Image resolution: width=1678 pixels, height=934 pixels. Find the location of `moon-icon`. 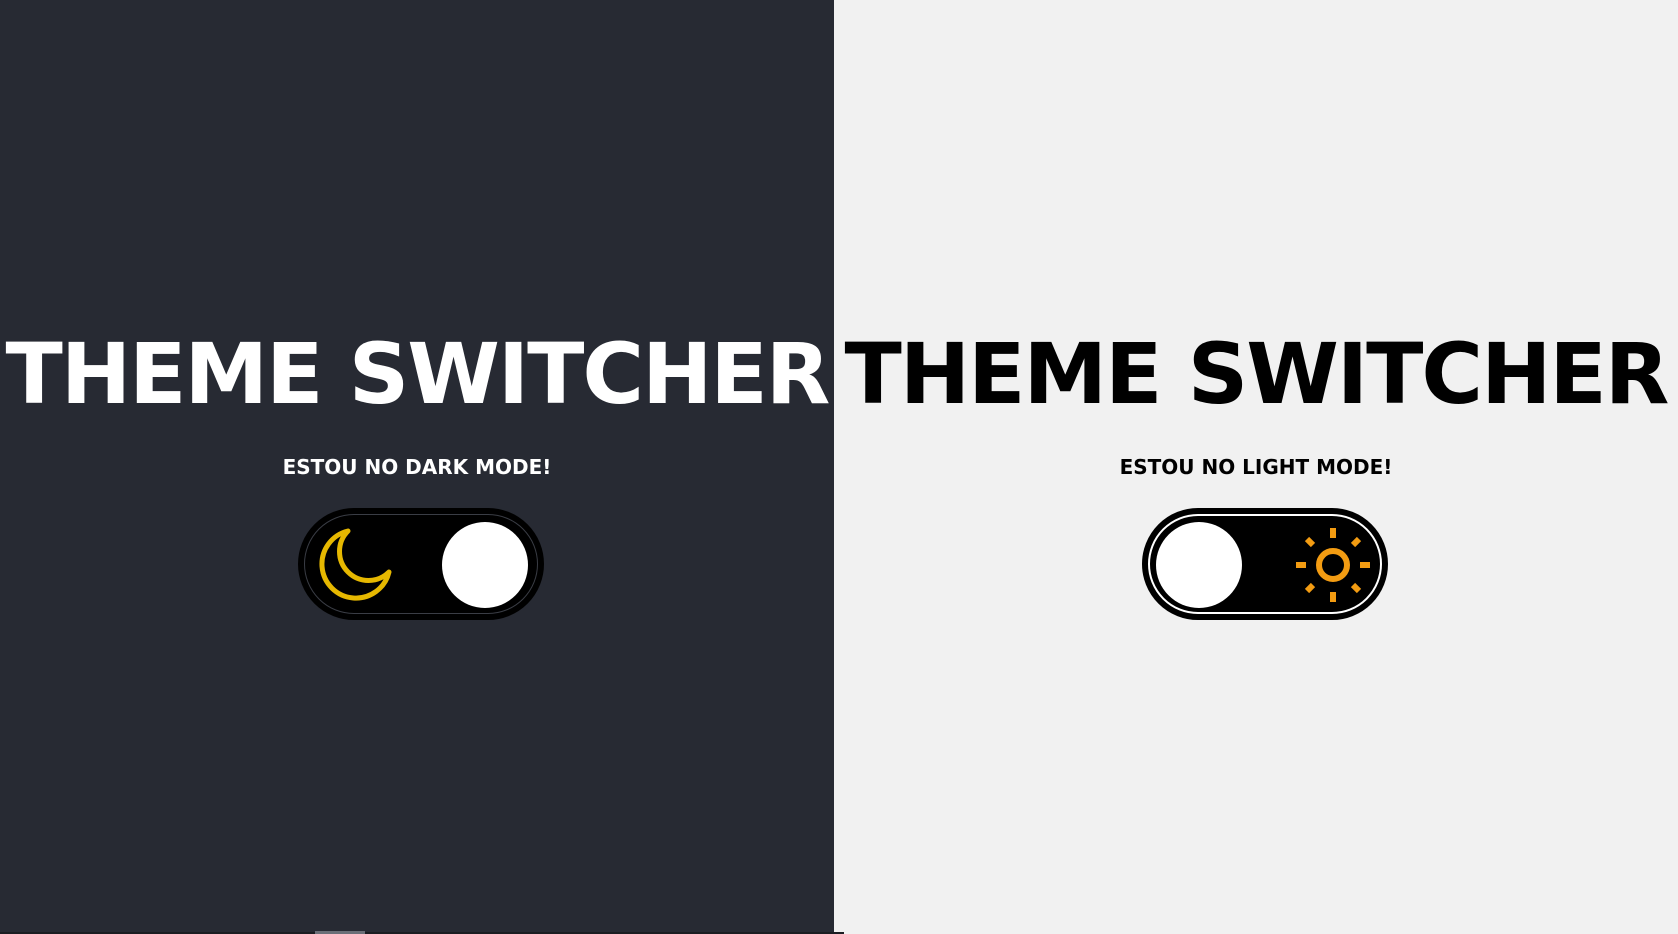

moon-icon is located at coordinates (355, 564).